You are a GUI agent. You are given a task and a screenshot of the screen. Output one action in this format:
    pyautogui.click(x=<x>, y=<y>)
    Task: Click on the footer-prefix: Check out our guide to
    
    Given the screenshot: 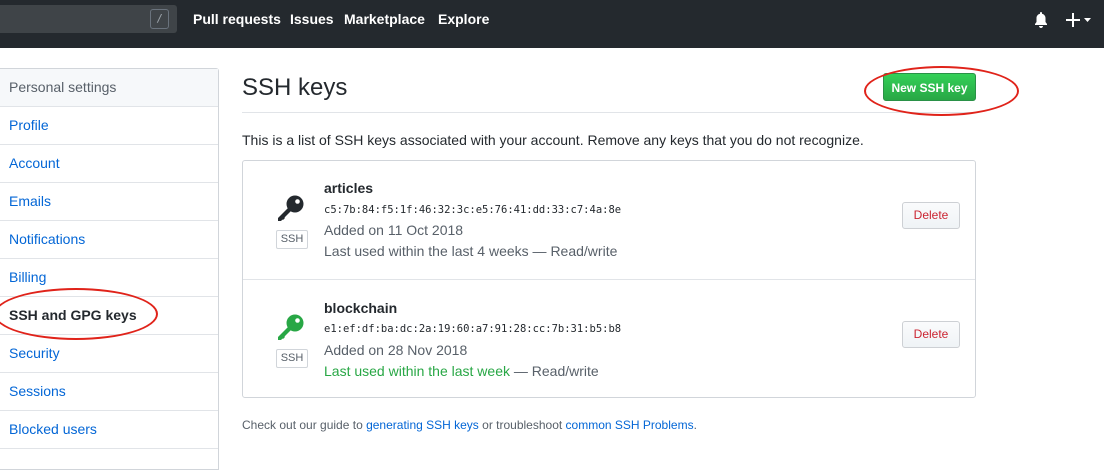 What is the action you would take?
    pyautogui.click(x=304, y=425)
    